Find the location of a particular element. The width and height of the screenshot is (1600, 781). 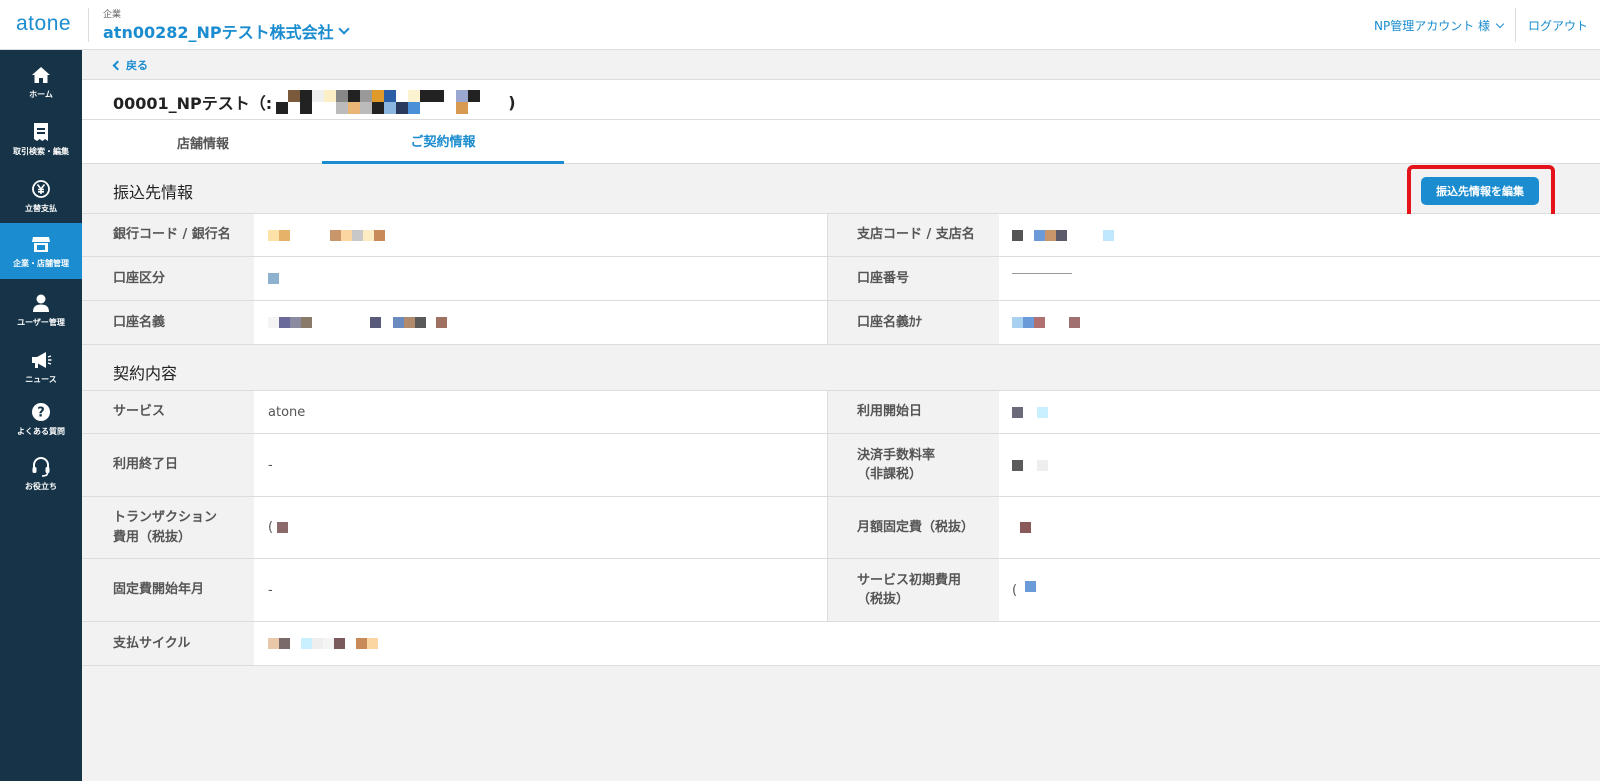

table-row: 口座区分 口座番号 is located at coordinates (841, 279).